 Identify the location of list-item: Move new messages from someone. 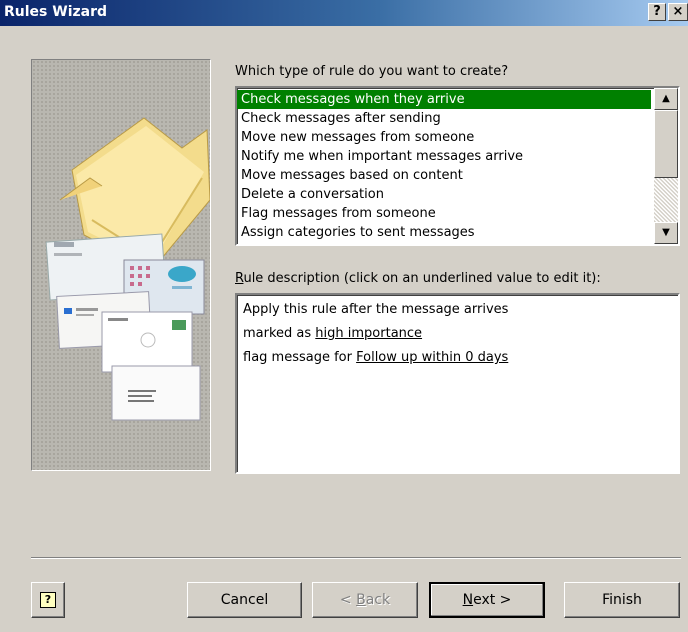
(444, 137).